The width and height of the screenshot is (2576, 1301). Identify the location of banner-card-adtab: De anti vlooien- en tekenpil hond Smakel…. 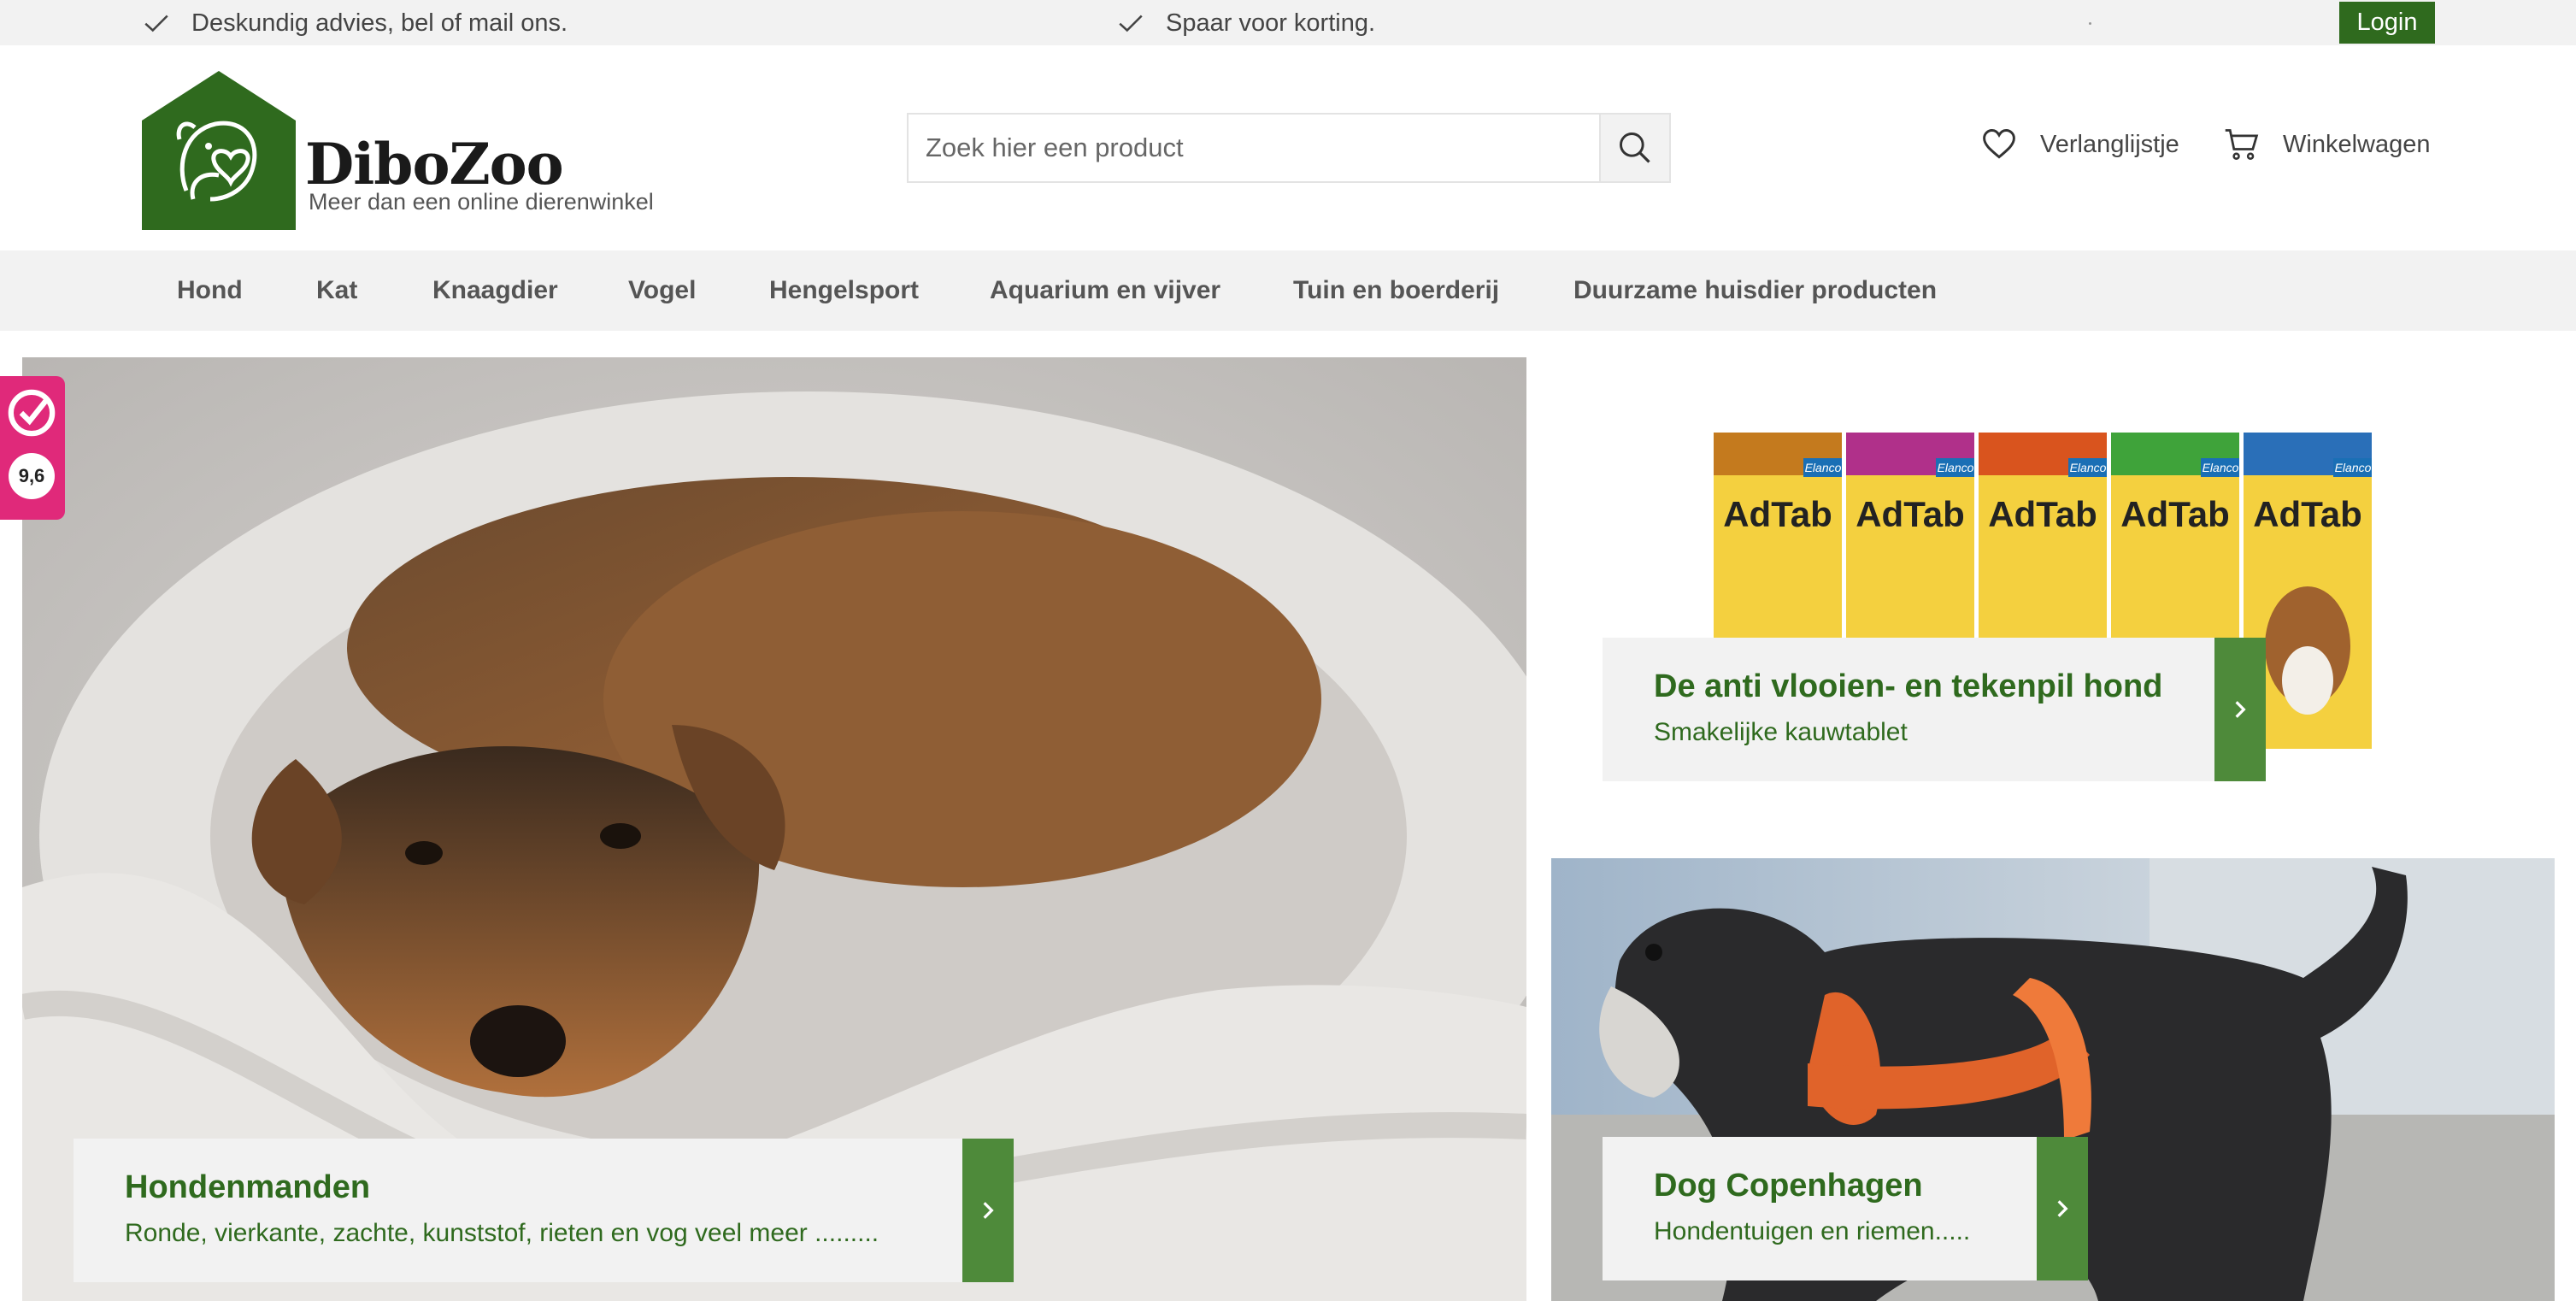
(1934, 709).